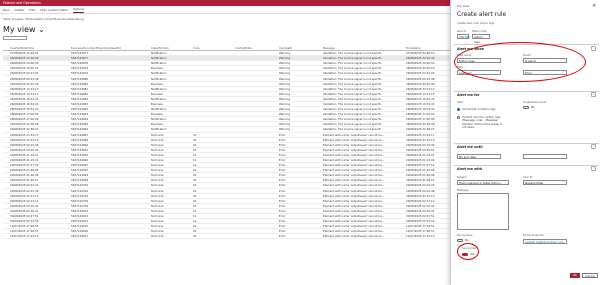 The image size is (601, 285). Describe the element at coordinates (157, 68) in the screenshot. I see `table-cell: Business` at that location.